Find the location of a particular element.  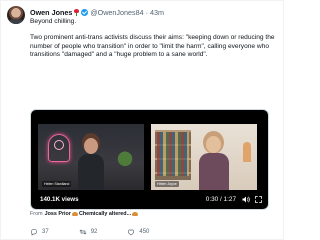

author-handle: @OwenJones84 is located at coordinates (116, 12).